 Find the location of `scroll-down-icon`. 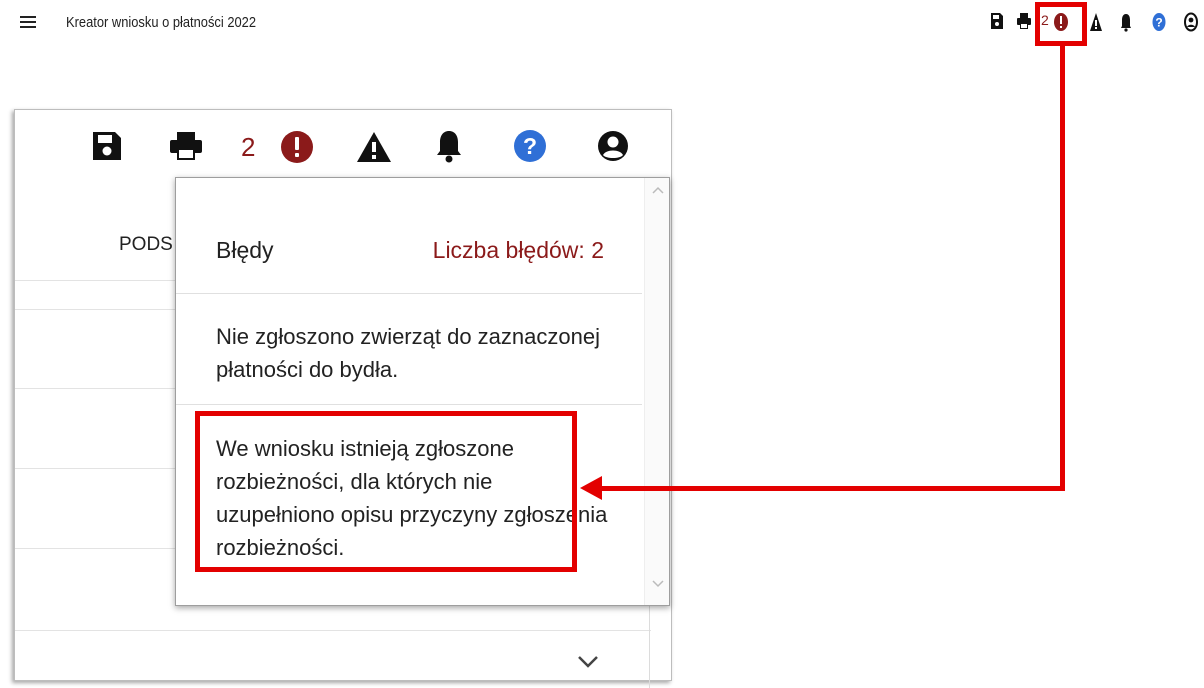

scroll-down-icon is located at coordinates (658, 584).